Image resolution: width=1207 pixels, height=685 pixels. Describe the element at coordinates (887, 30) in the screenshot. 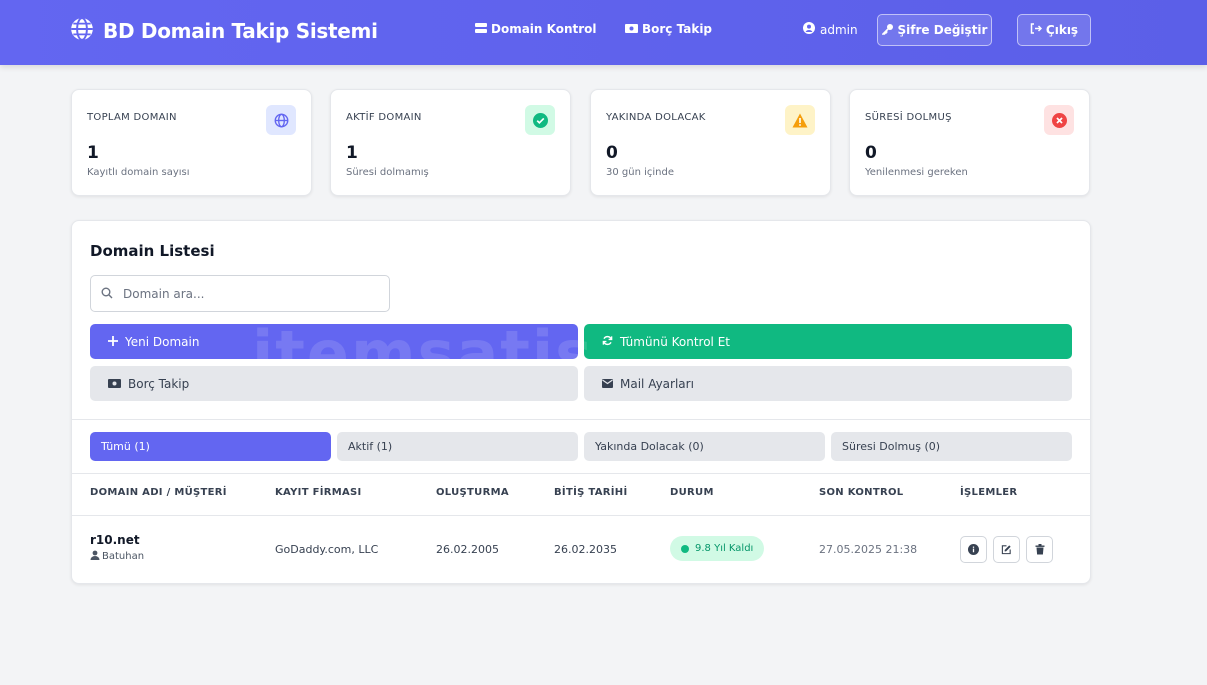

I see `key-icon` at that location.